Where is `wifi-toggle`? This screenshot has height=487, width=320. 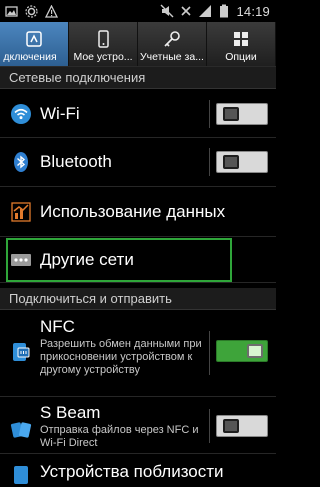
wifi-toggle is located at coordinates (242, 114).